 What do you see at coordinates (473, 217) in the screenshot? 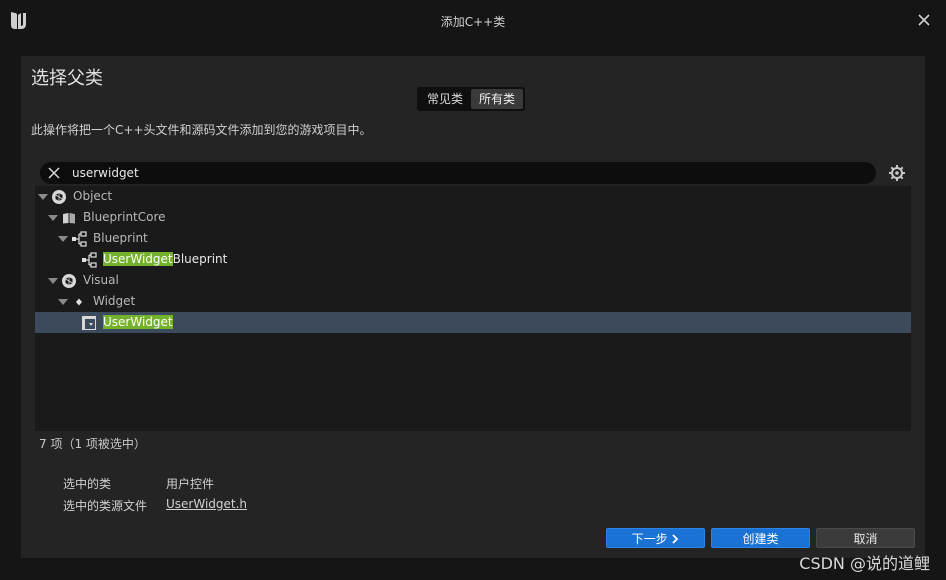
I see `tree-row-blueprintcore: BlueprintCore` at bounding box center [473, 217].